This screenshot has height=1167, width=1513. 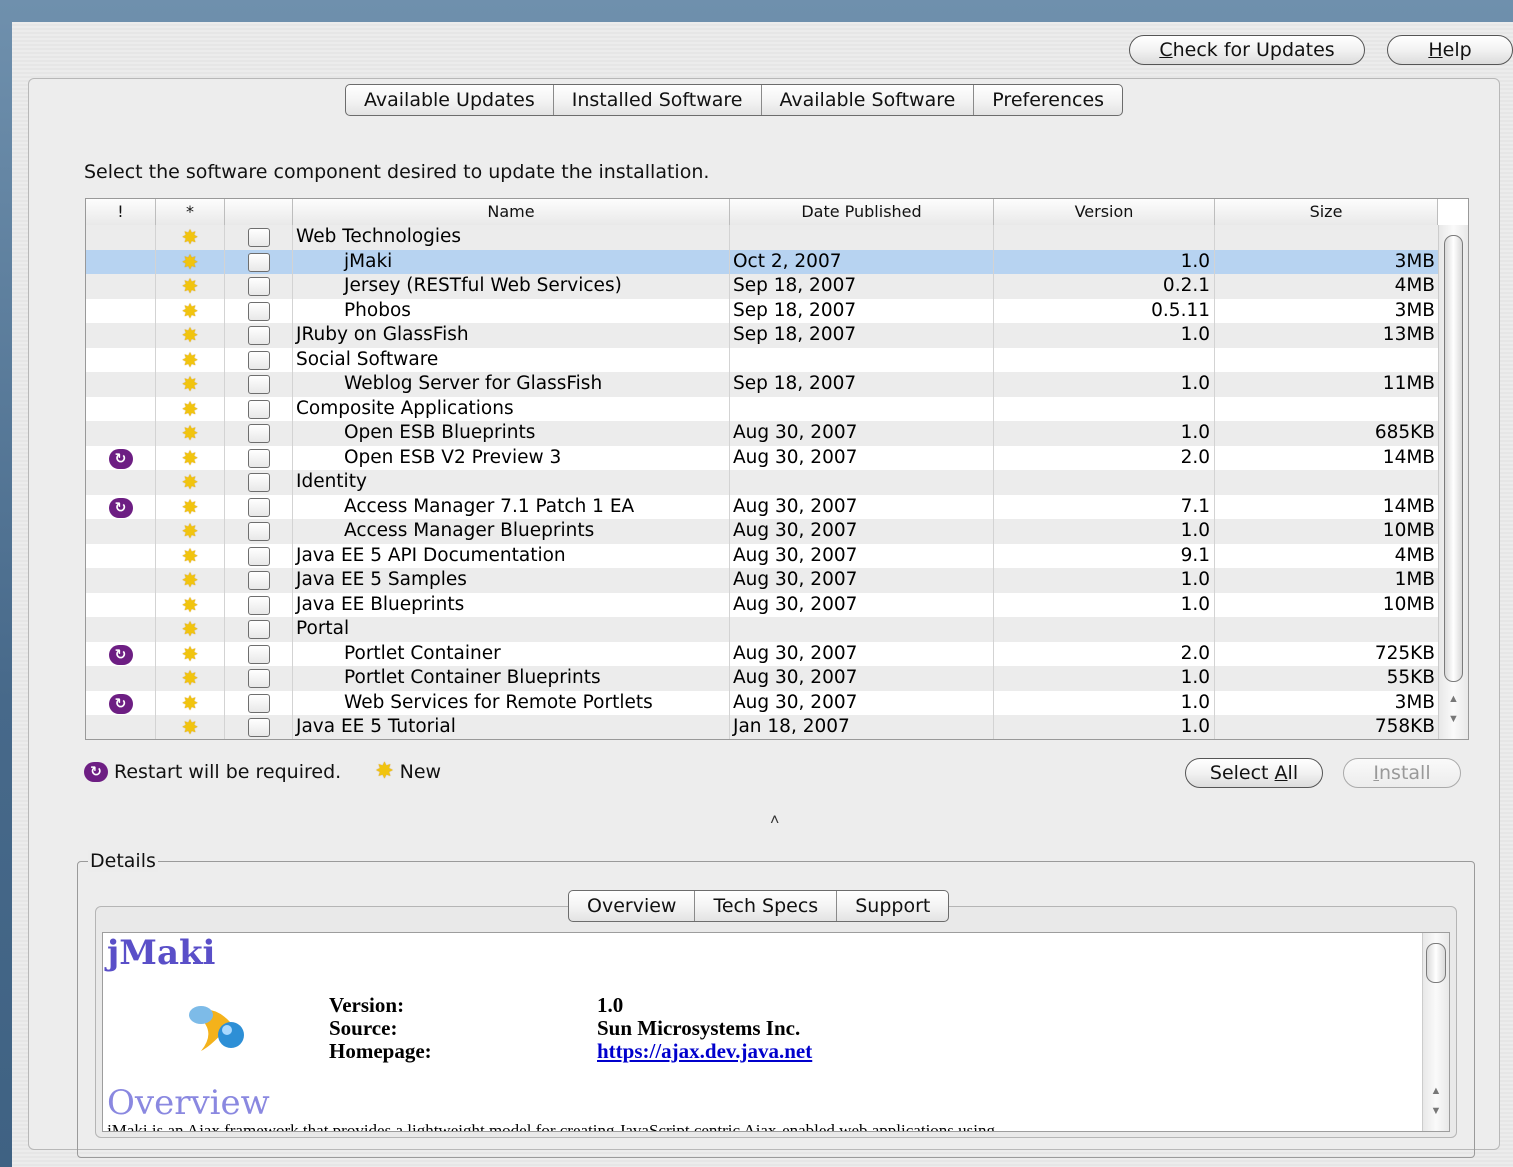 What do you see at coordinates (190, 212) in the screenshot?
I see `header-new: *` at bounding box center [190, 212].